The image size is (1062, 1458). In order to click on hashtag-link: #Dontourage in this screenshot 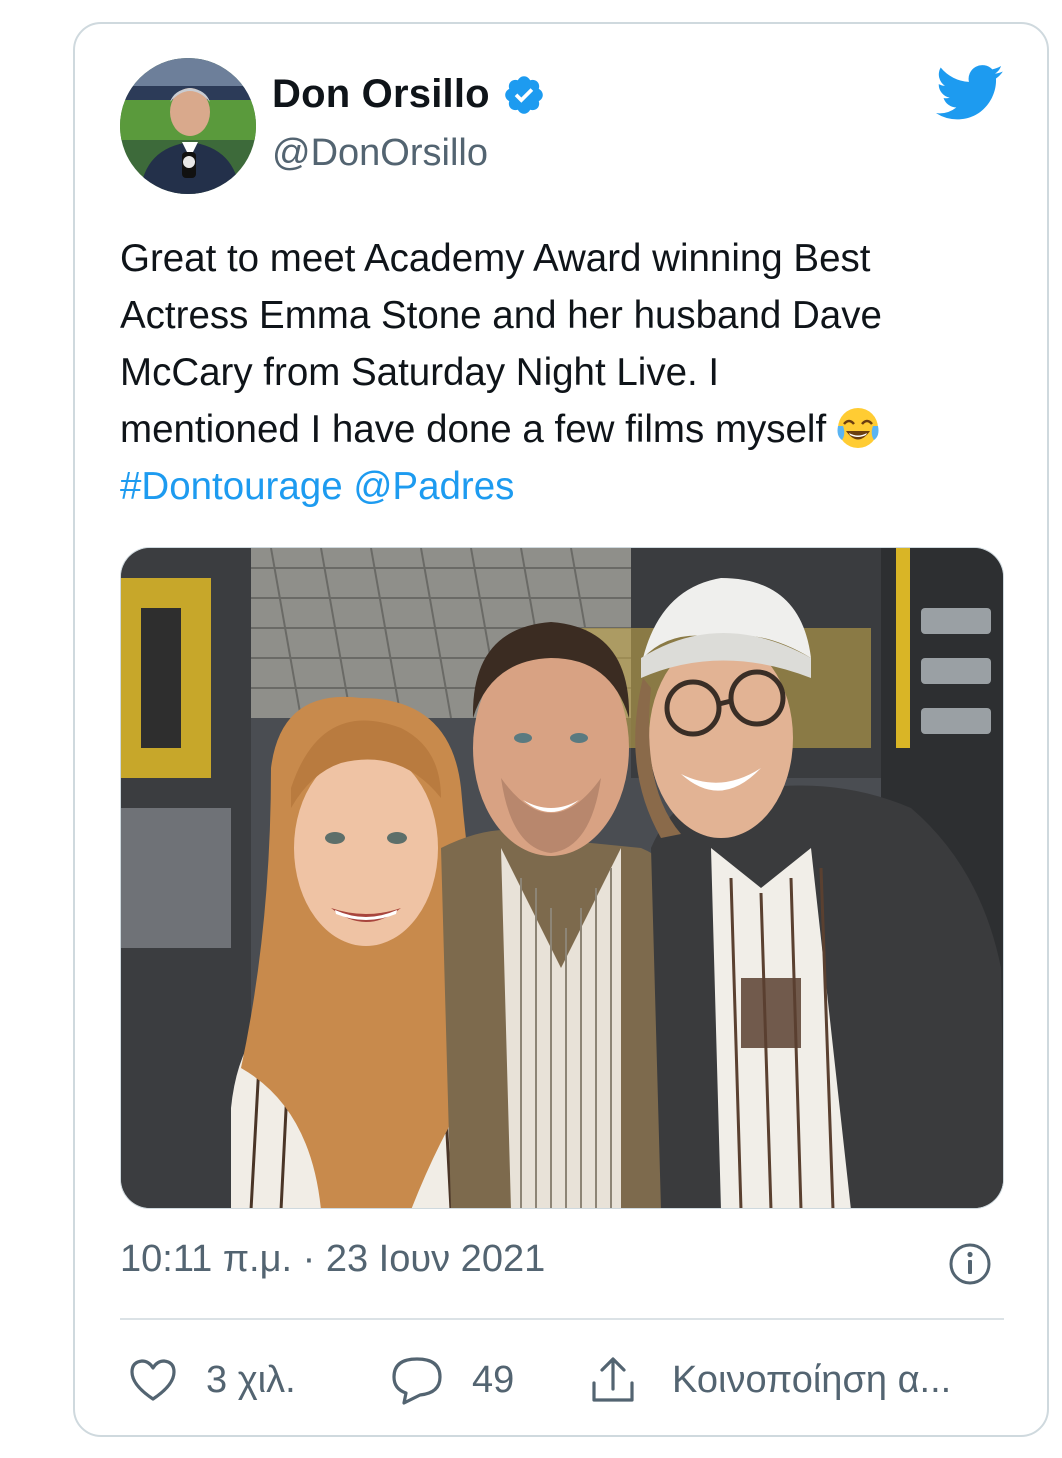, I will do `click(231, 486)`.